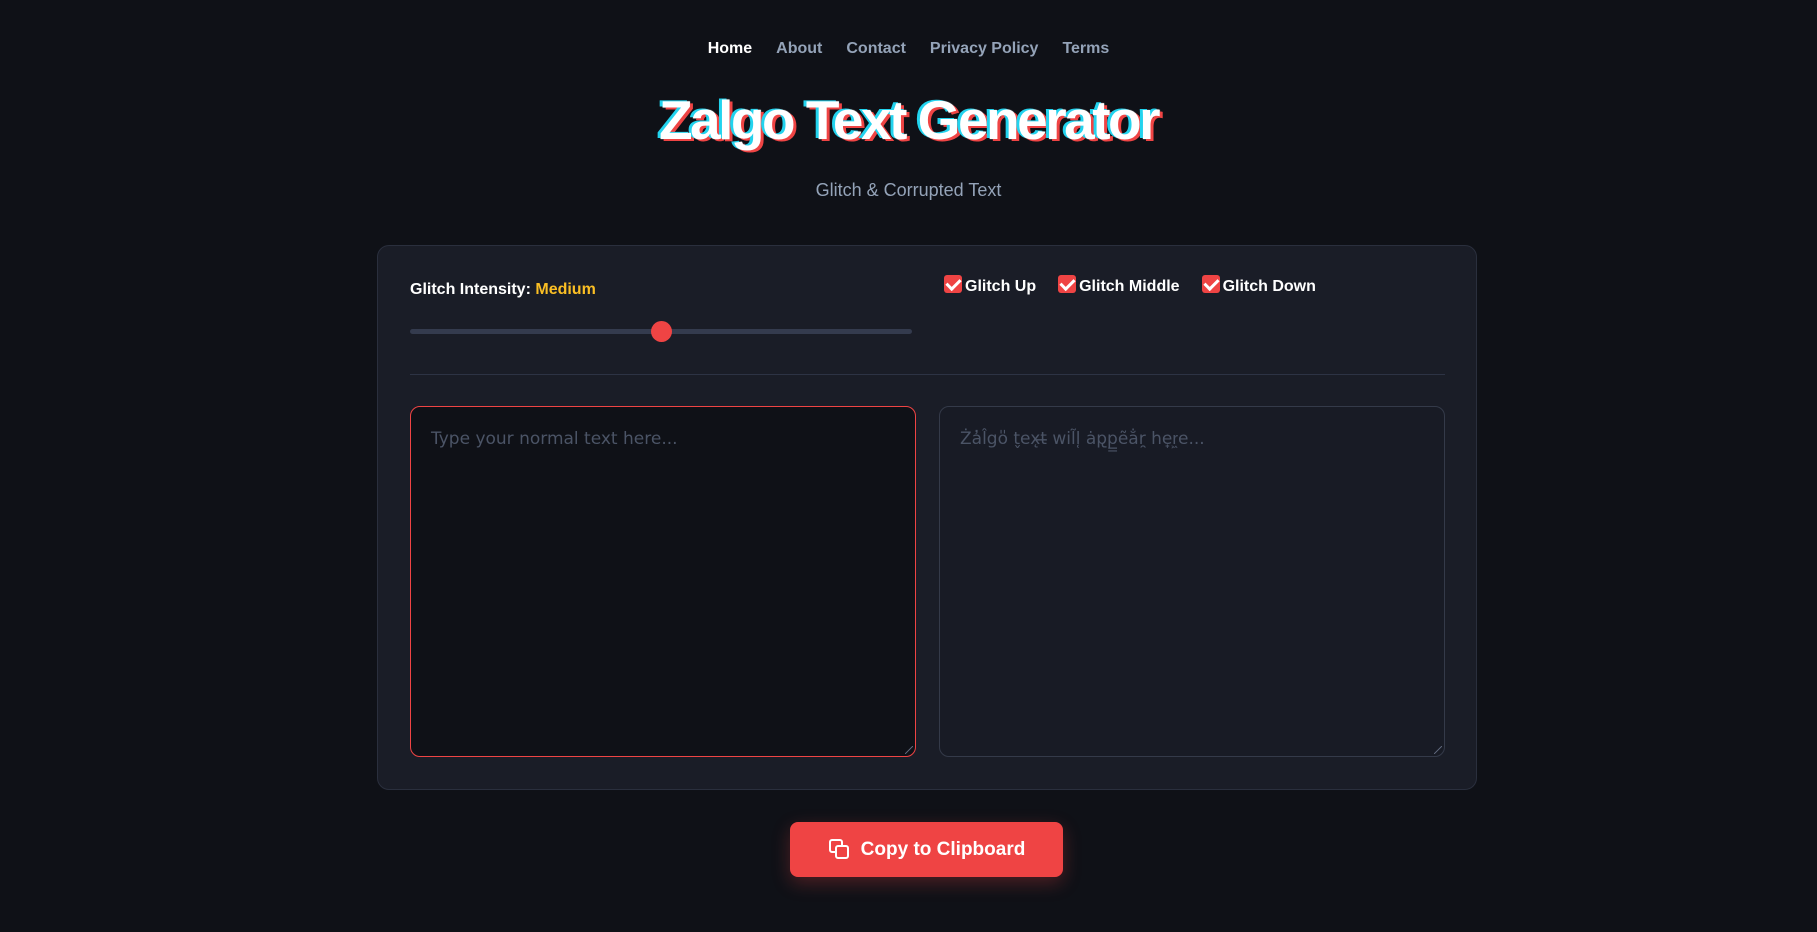  I want to click on page-title: Zalgo Text Generator, so click(909, 120).